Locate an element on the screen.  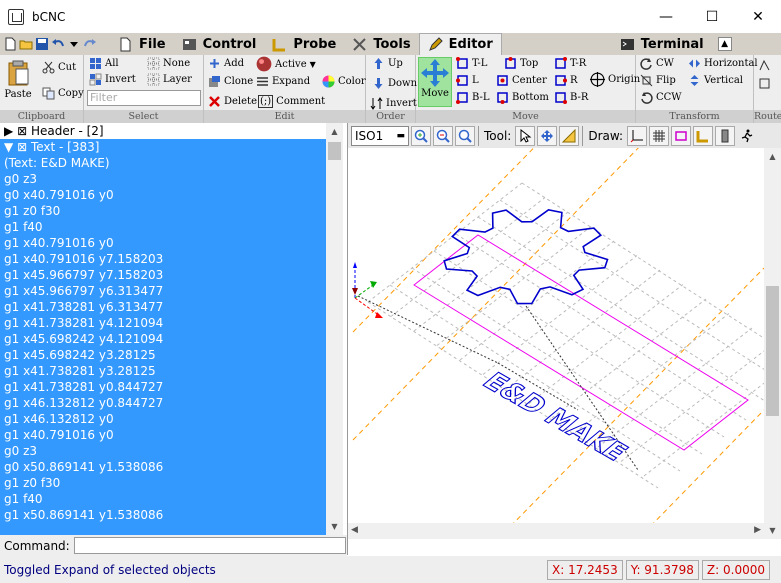
move-origin-button: Origin is located at coordinates (615, 79).